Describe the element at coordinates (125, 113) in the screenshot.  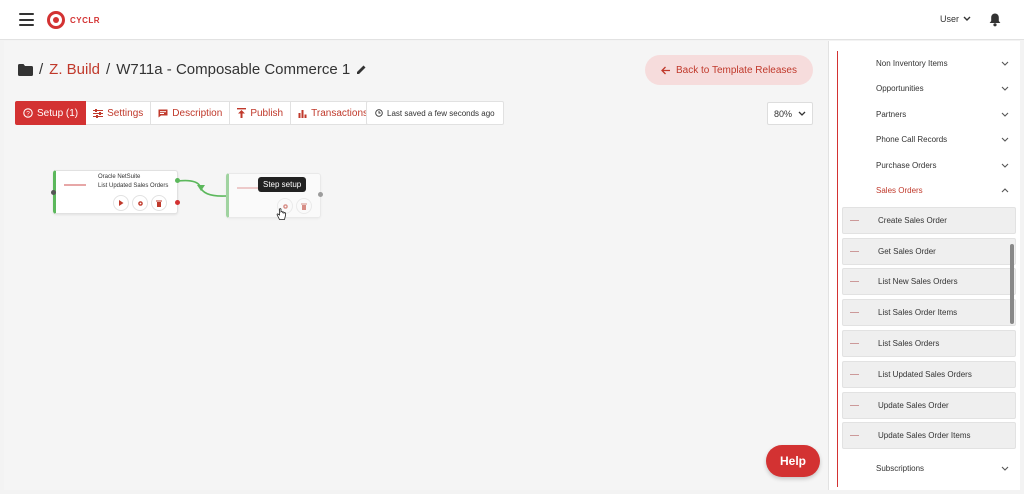
I see `tab-label: Settings` at that location.